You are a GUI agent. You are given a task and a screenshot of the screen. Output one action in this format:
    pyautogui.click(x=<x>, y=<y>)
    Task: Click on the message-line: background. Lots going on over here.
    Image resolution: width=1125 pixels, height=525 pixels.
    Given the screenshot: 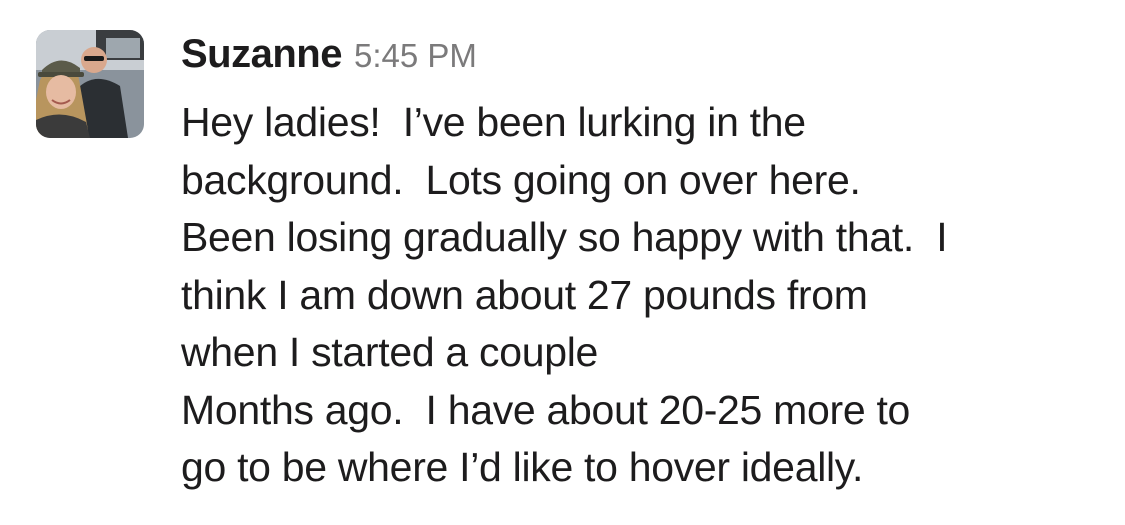 What is the action you would take?
    pyautogui.click(x=521, y=179)
    